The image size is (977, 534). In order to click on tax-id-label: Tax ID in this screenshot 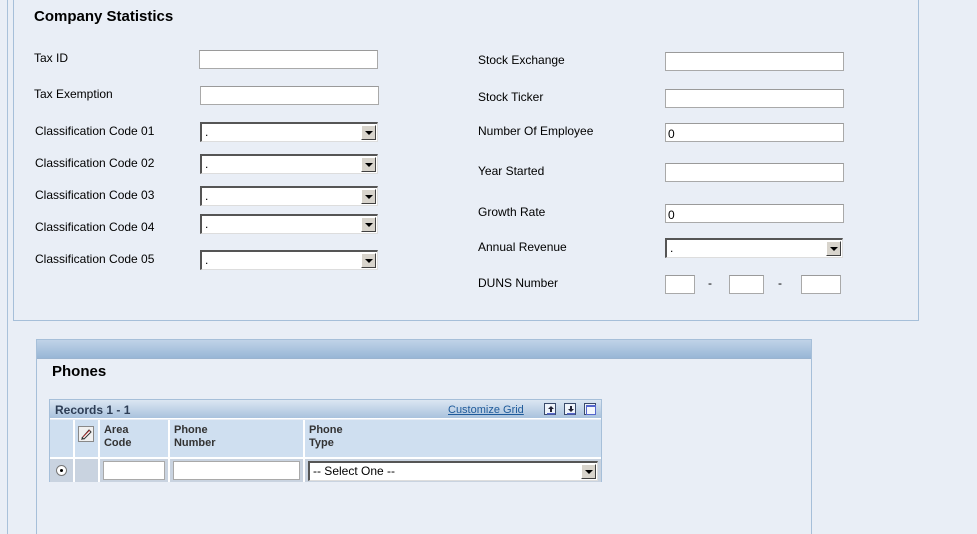, I will do `click(51, 58)`.